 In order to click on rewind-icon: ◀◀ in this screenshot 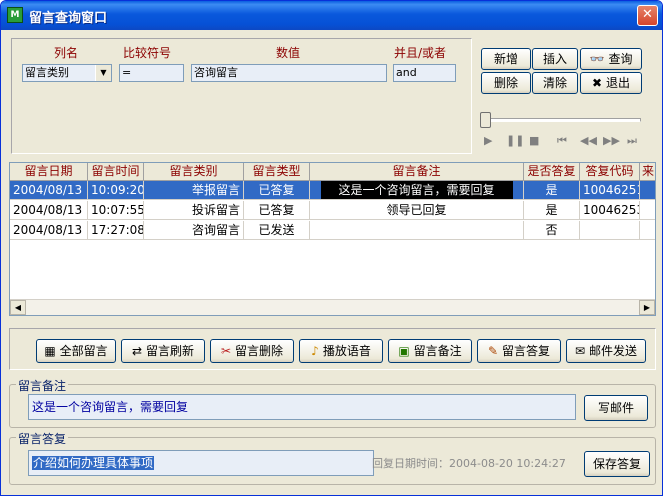, I will do `click(588, 140)`.